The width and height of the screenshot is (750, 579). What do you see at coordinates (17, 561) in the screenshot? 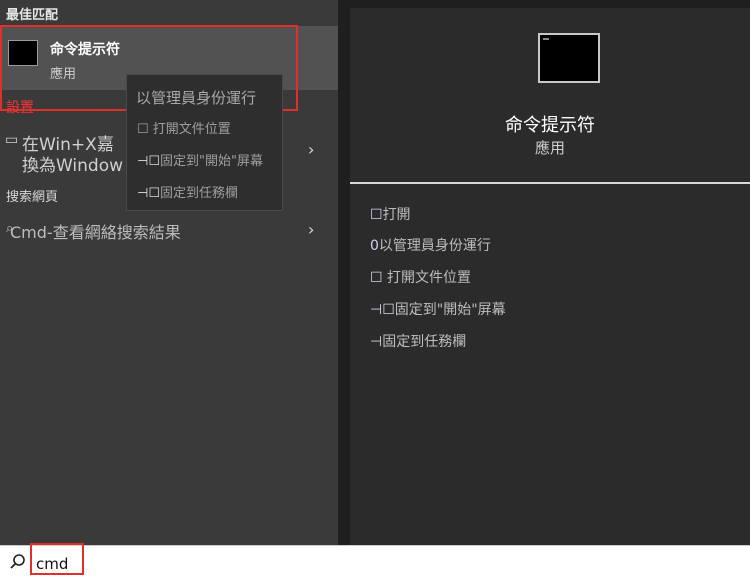
I see `search-icon` at bounding box center [17, 561].